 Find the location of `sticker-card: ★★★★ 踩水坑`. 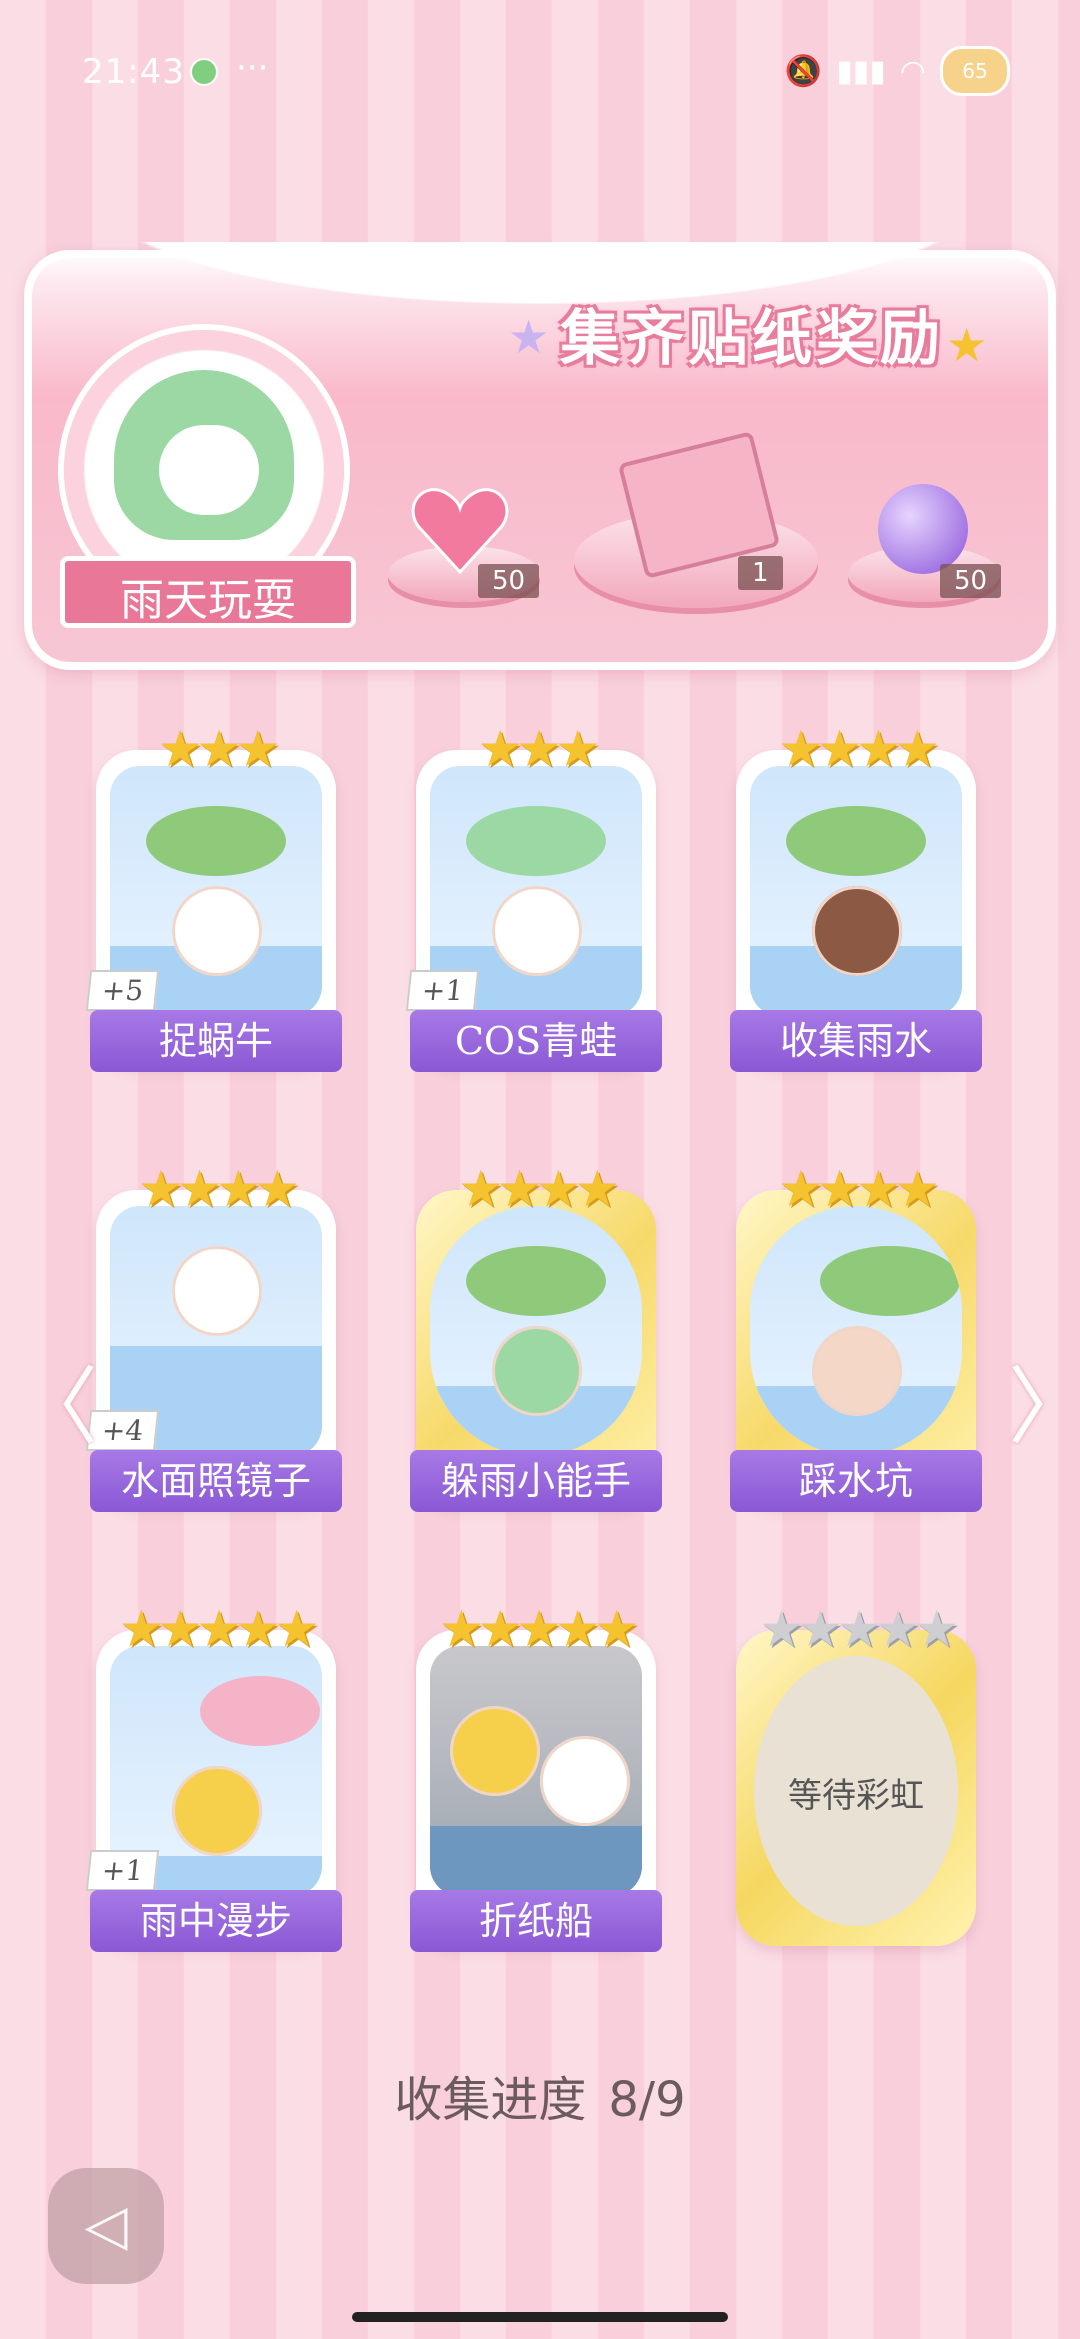

sticker-card: ★★★★ 踩水坑 is located at coordinates (856, 1336).